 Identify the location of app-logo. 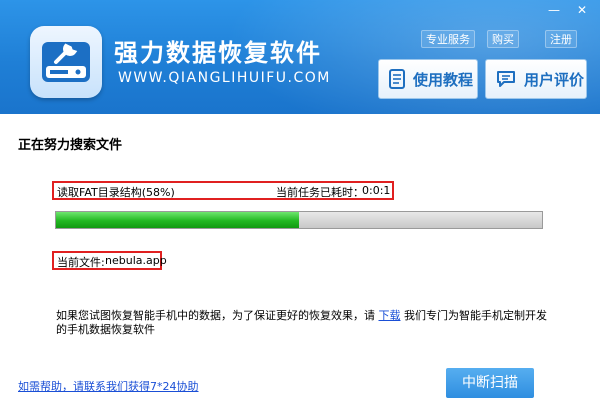
(66, 62).